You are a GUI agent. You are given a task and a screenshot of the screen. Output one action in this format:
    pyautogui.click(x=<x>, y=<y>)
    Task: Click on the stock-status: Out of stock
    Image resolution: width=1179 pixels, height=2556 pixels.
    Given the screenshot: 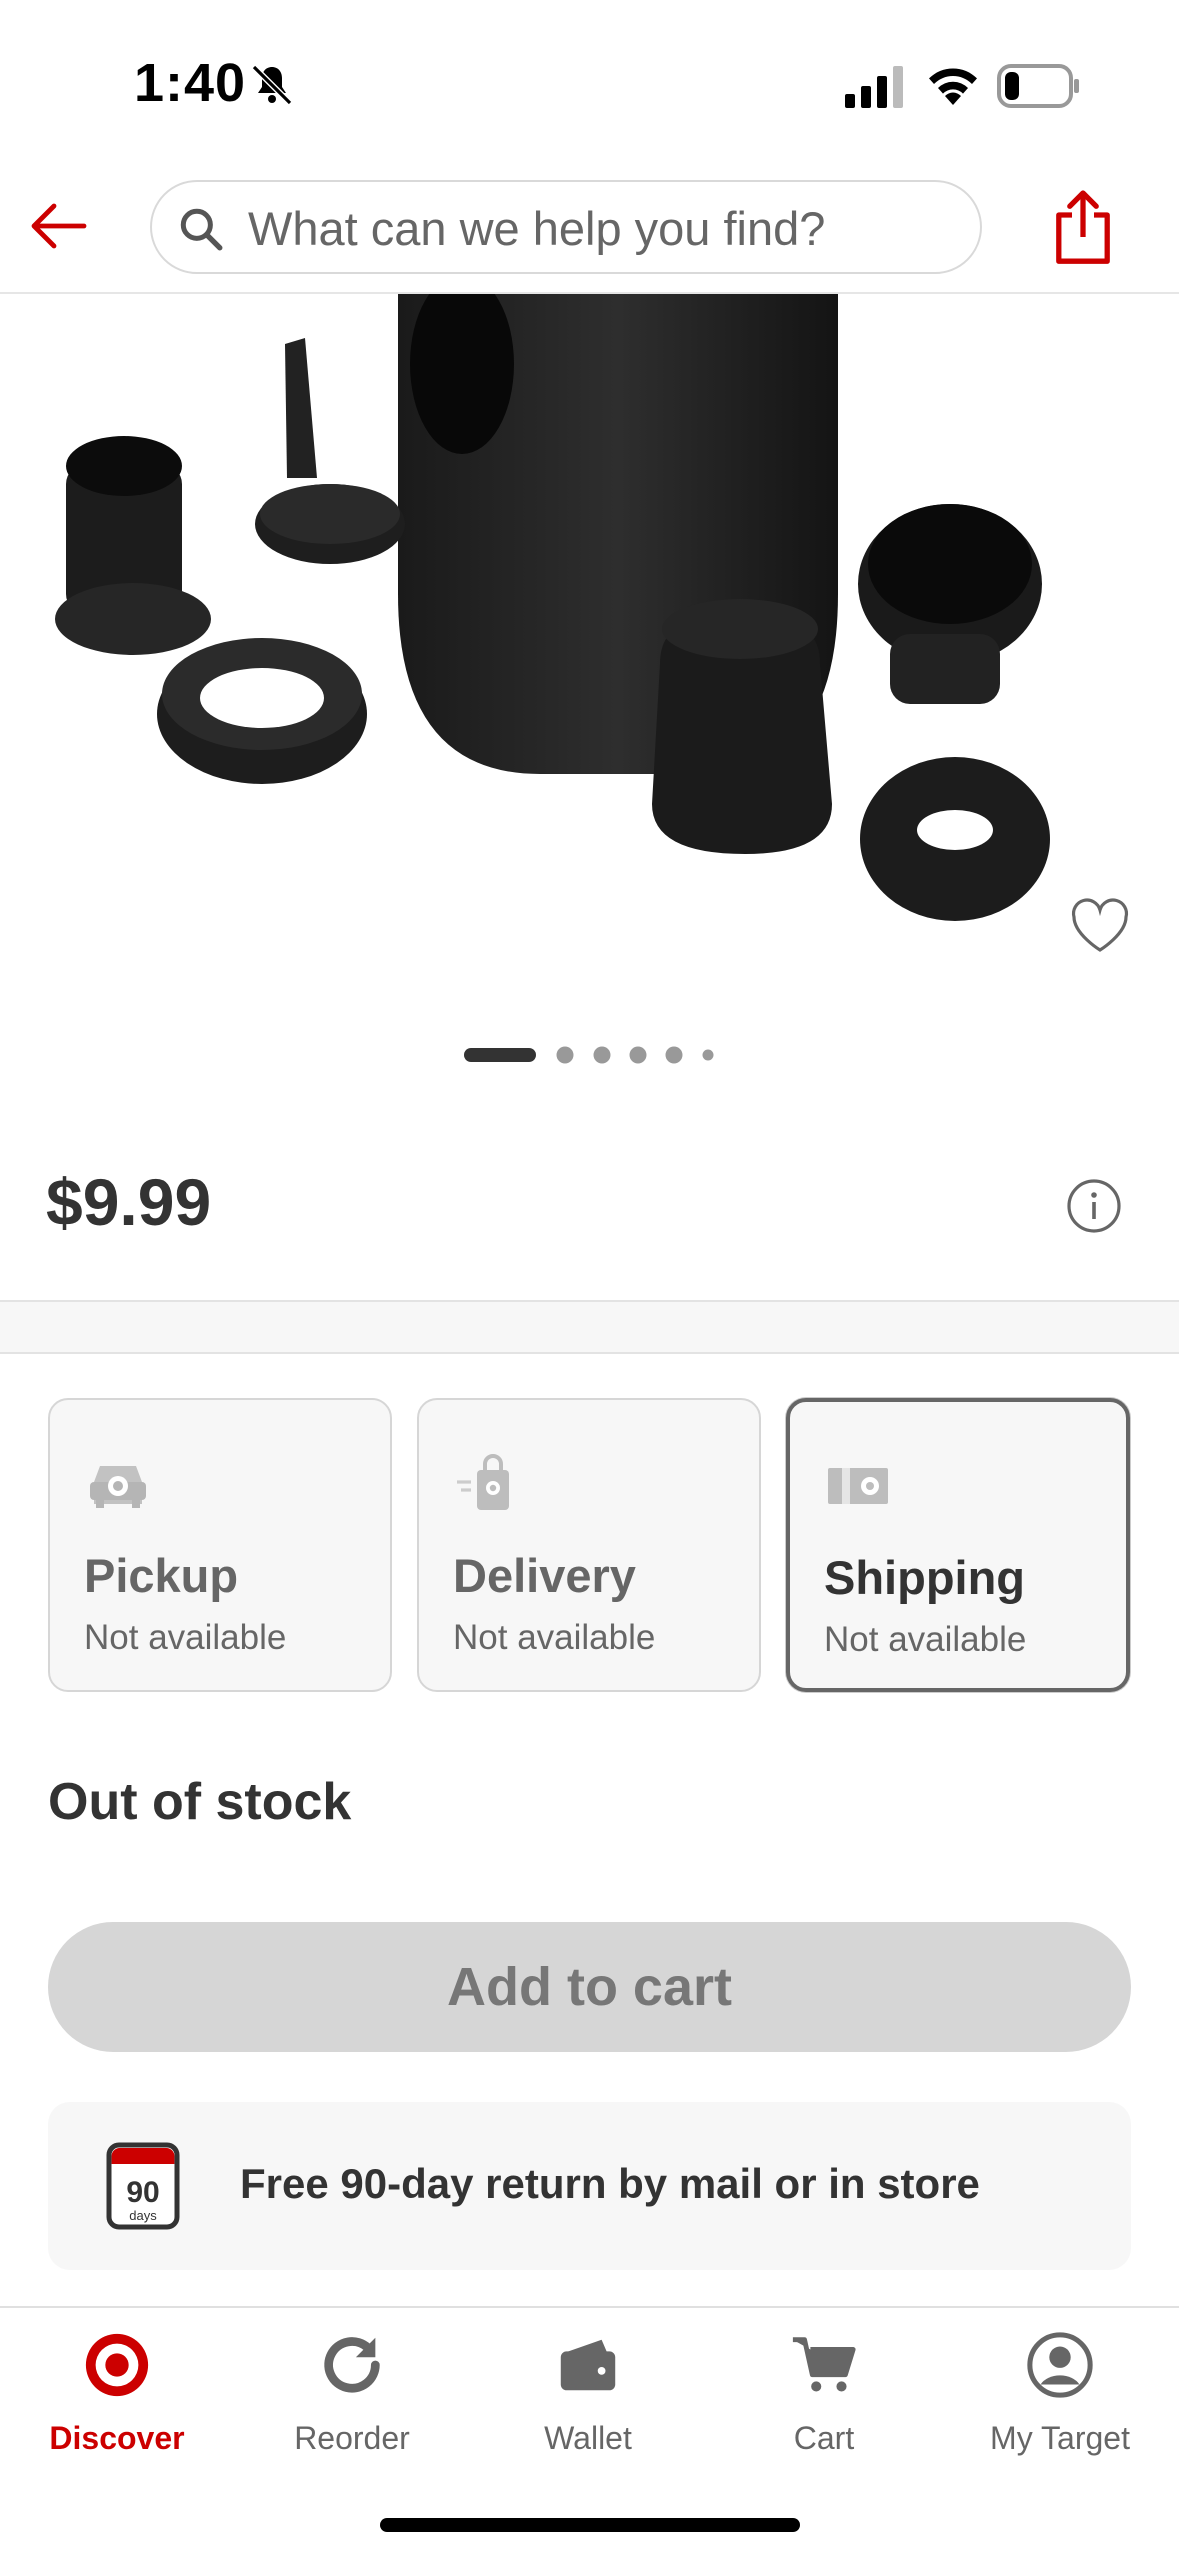 What is the action you would take?
    pyautogui.click(x=200, y=1802)
    